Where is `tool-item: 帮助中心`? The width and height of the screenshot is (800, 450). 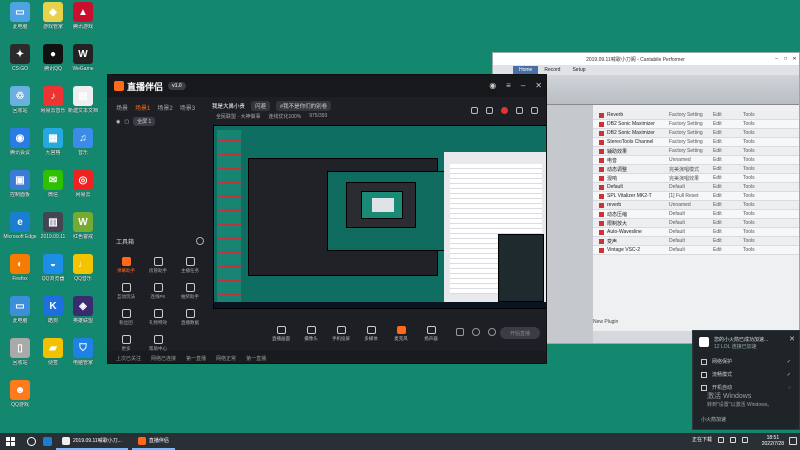 tool-item: 帮助中心 is located at coordinates (158, 343).